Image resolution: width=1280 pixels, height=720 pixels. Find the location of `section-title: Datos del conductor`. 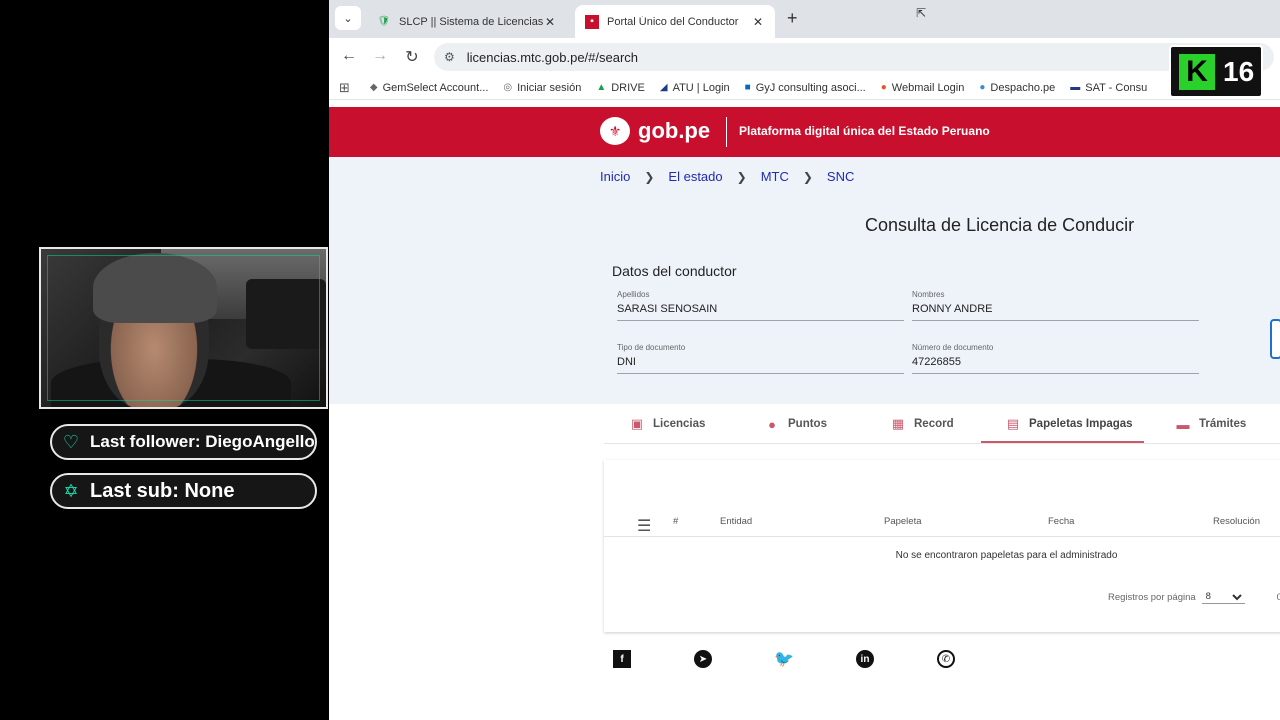

section-title: Datos del conductor is located at coordinates (674, 271).